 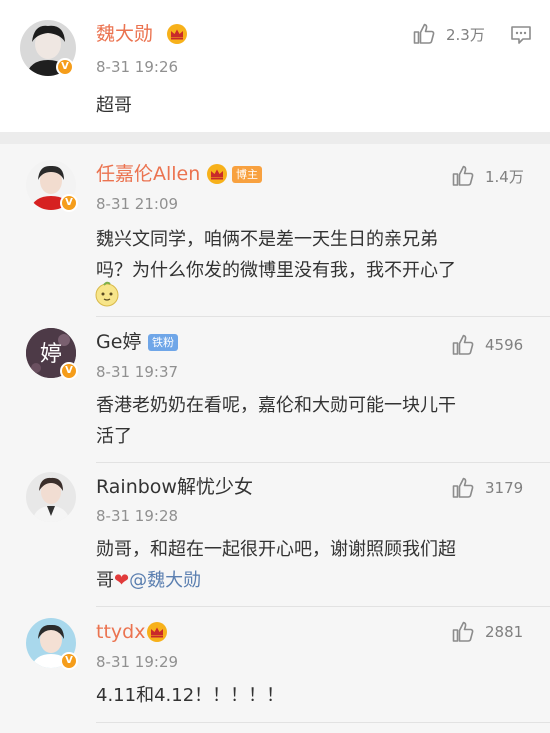 What do you see at coordinates (267, 239) in the screenshot?
I see `comment-text: 魏兴文同学，咱俩不是差一天生日的亲兄弟` at bounding box center [267, 239].